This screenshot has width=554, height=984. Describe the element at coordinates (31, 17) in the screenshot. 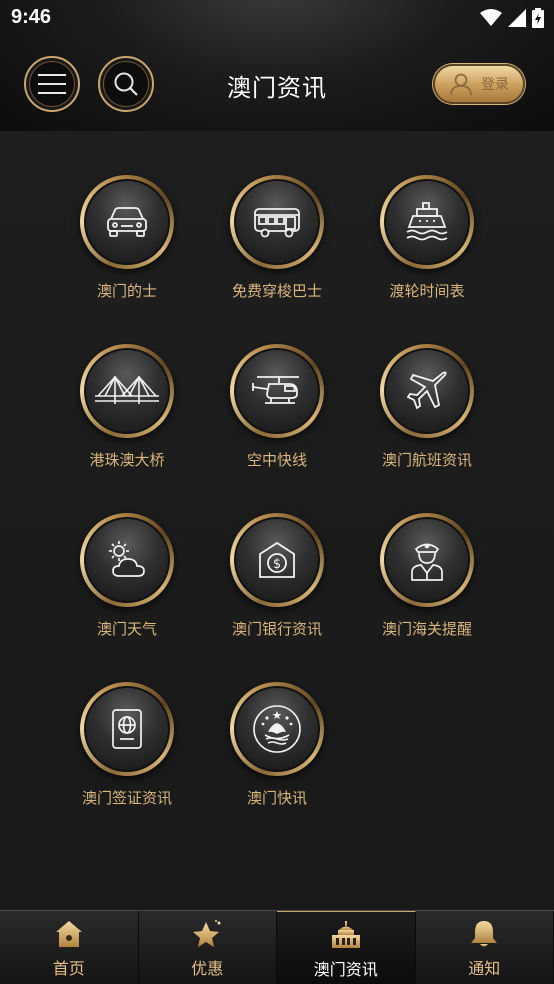

I see `status-time: 9:46` at that location.